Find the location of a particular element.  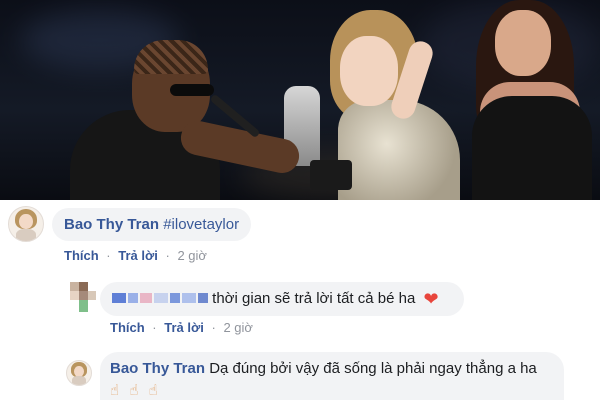

comment-text: #ilovetaylor is located at coordinates (201, 224).